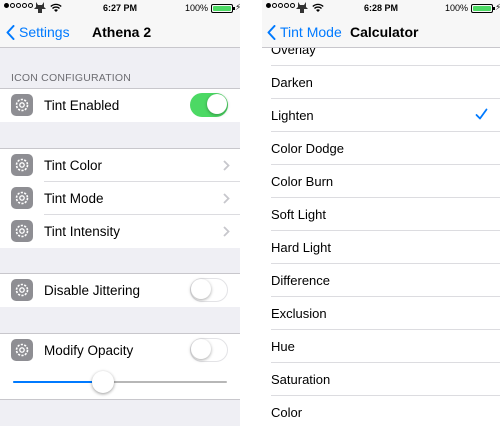 The height and width of the screenshot is (426, 500). What do you see at coordinates (120, 8) in the screenshot?
I see `status-bar: 6:27 PM 100% ⚡` at bounding box center [120, 8].